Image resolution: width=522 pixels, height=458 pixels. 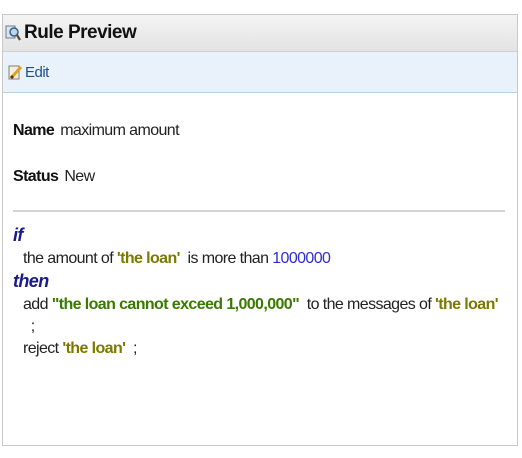 I want to click on divider, so click(x=259, y=211).